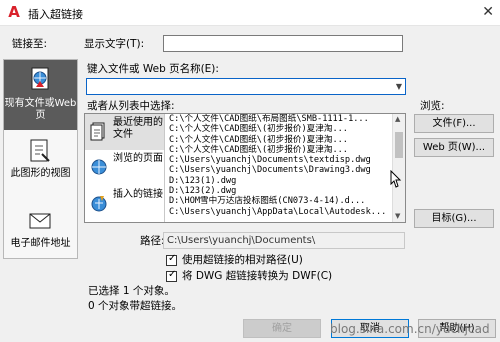  Describe the element at coordinates (396, 179) in the screenshot. I see `mouse-cursor-icon` at that location.